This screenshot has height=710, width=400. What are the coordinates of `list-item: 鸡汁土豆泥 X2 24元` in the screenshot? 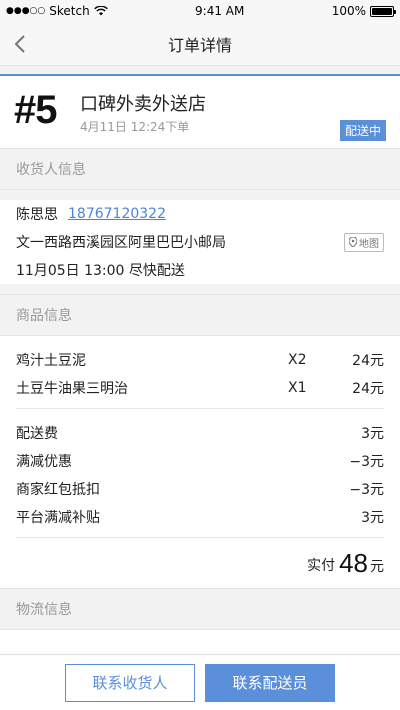 It's located at (200, 360).